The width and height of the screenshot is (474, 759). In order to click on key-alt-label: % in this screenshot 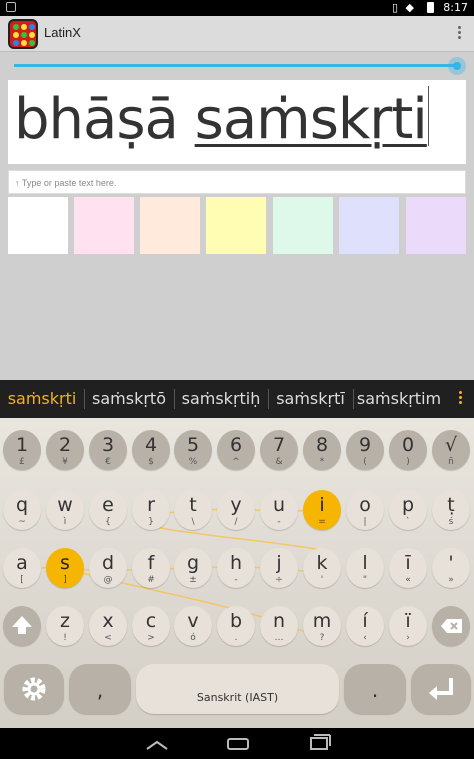, I will do `click(193, 462)`.